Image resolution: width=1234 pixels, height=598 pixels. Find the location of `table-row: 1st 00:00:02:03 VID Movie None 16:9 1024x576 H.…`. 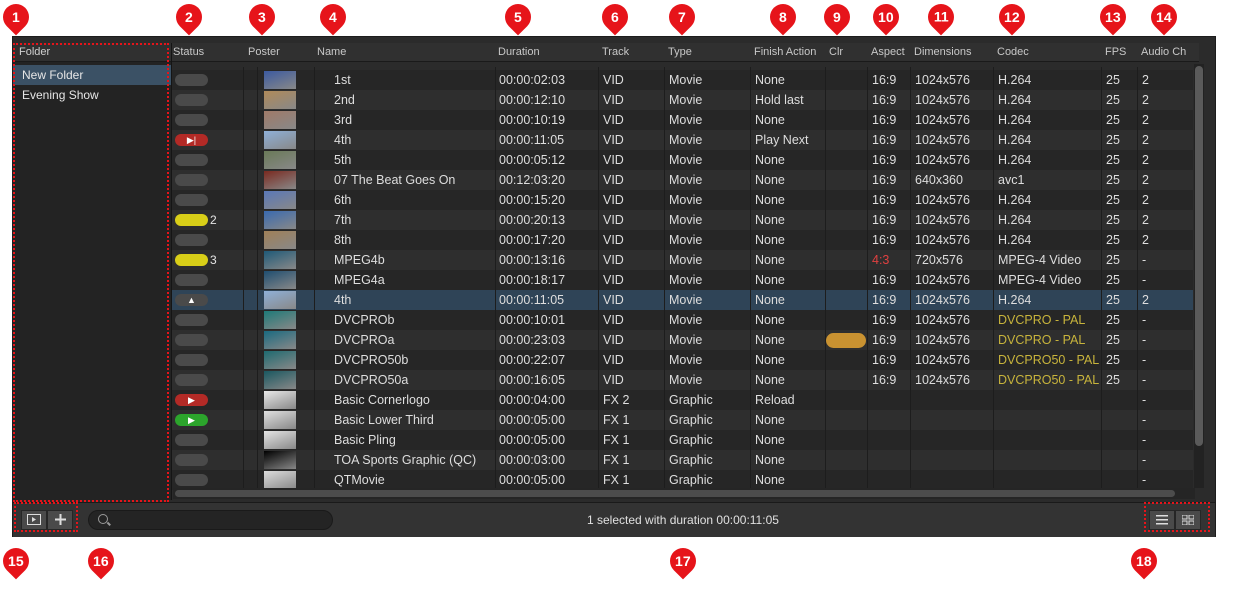

table-row: 1st 00:00:02:03 VID Movie None 16:9 1024x576 H.… is located at coordinates (682, 80).